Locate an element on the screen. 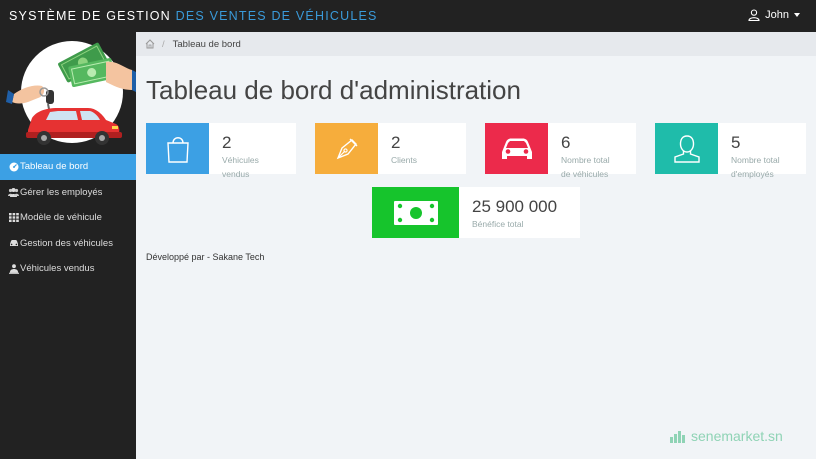 The image size is (816, 459). shopping-bag-icon is located at coordinates (177, 149).